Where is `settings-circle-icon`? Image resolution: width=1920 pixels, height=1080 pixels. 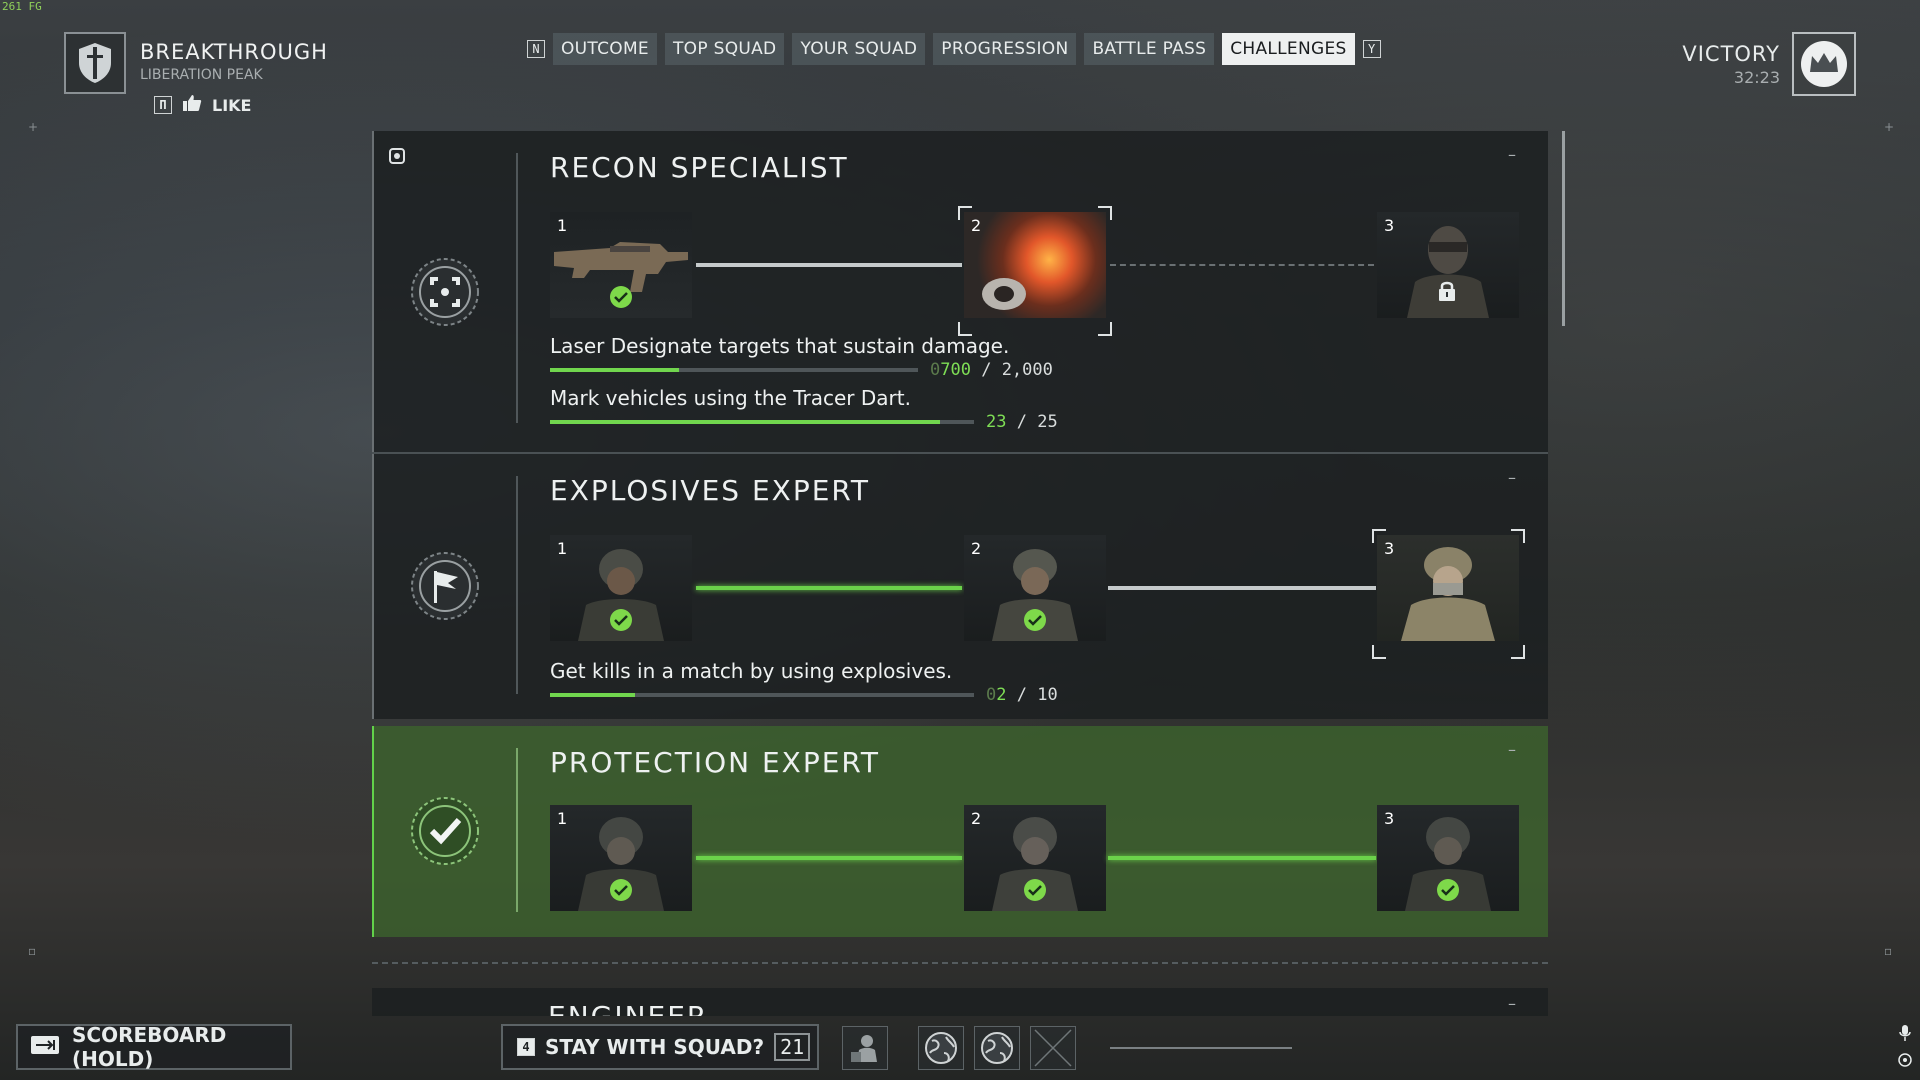
settings-circle-icon is located at coordinates (1905, 1061).